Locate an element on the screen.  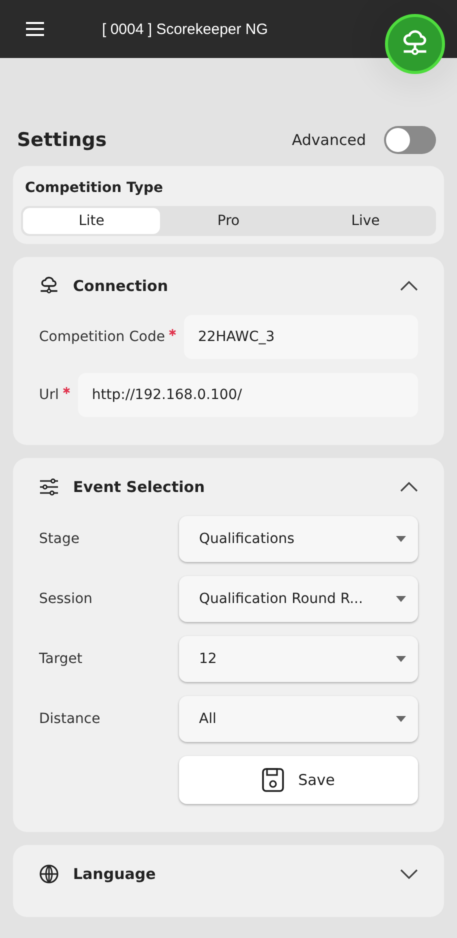
competition-type-title: Competition Type is located at coordinates (94, 188).